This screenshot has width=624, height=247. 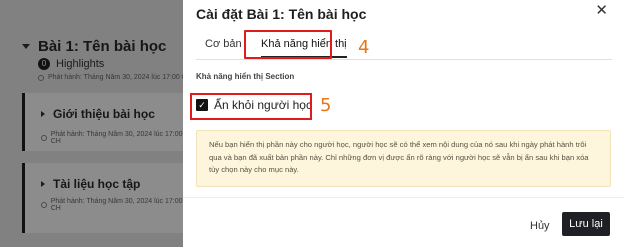 What do you see at coordinates (326, 105) in the screenshot?
I see `annotation-step-number: 5` at bounding box center [326, 105].